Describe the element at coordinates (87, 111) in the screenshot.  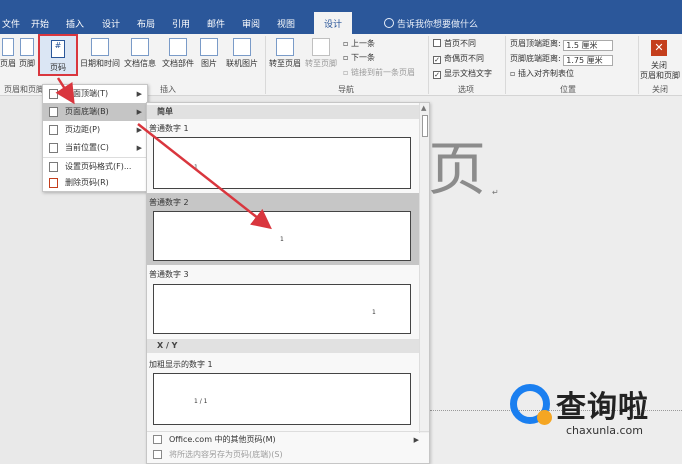
I see `menu-item-label: 页面底端(B)` at that location.